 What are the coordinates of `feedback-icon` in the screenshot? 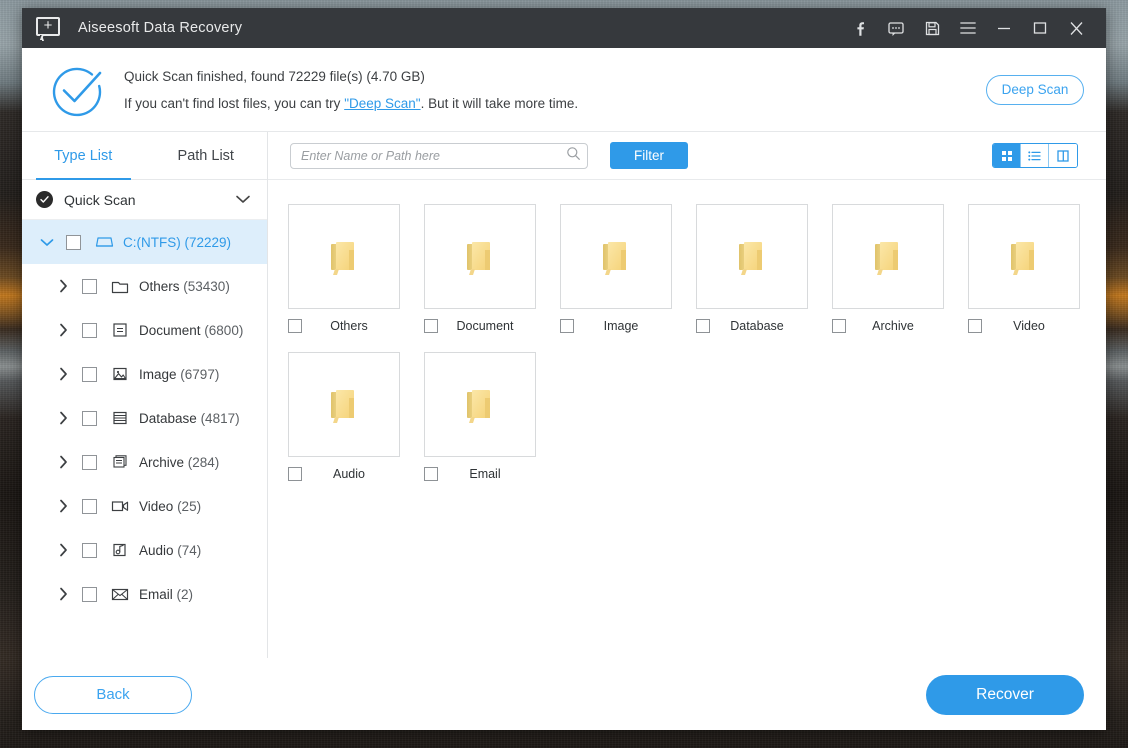 It's located at (896, 28).